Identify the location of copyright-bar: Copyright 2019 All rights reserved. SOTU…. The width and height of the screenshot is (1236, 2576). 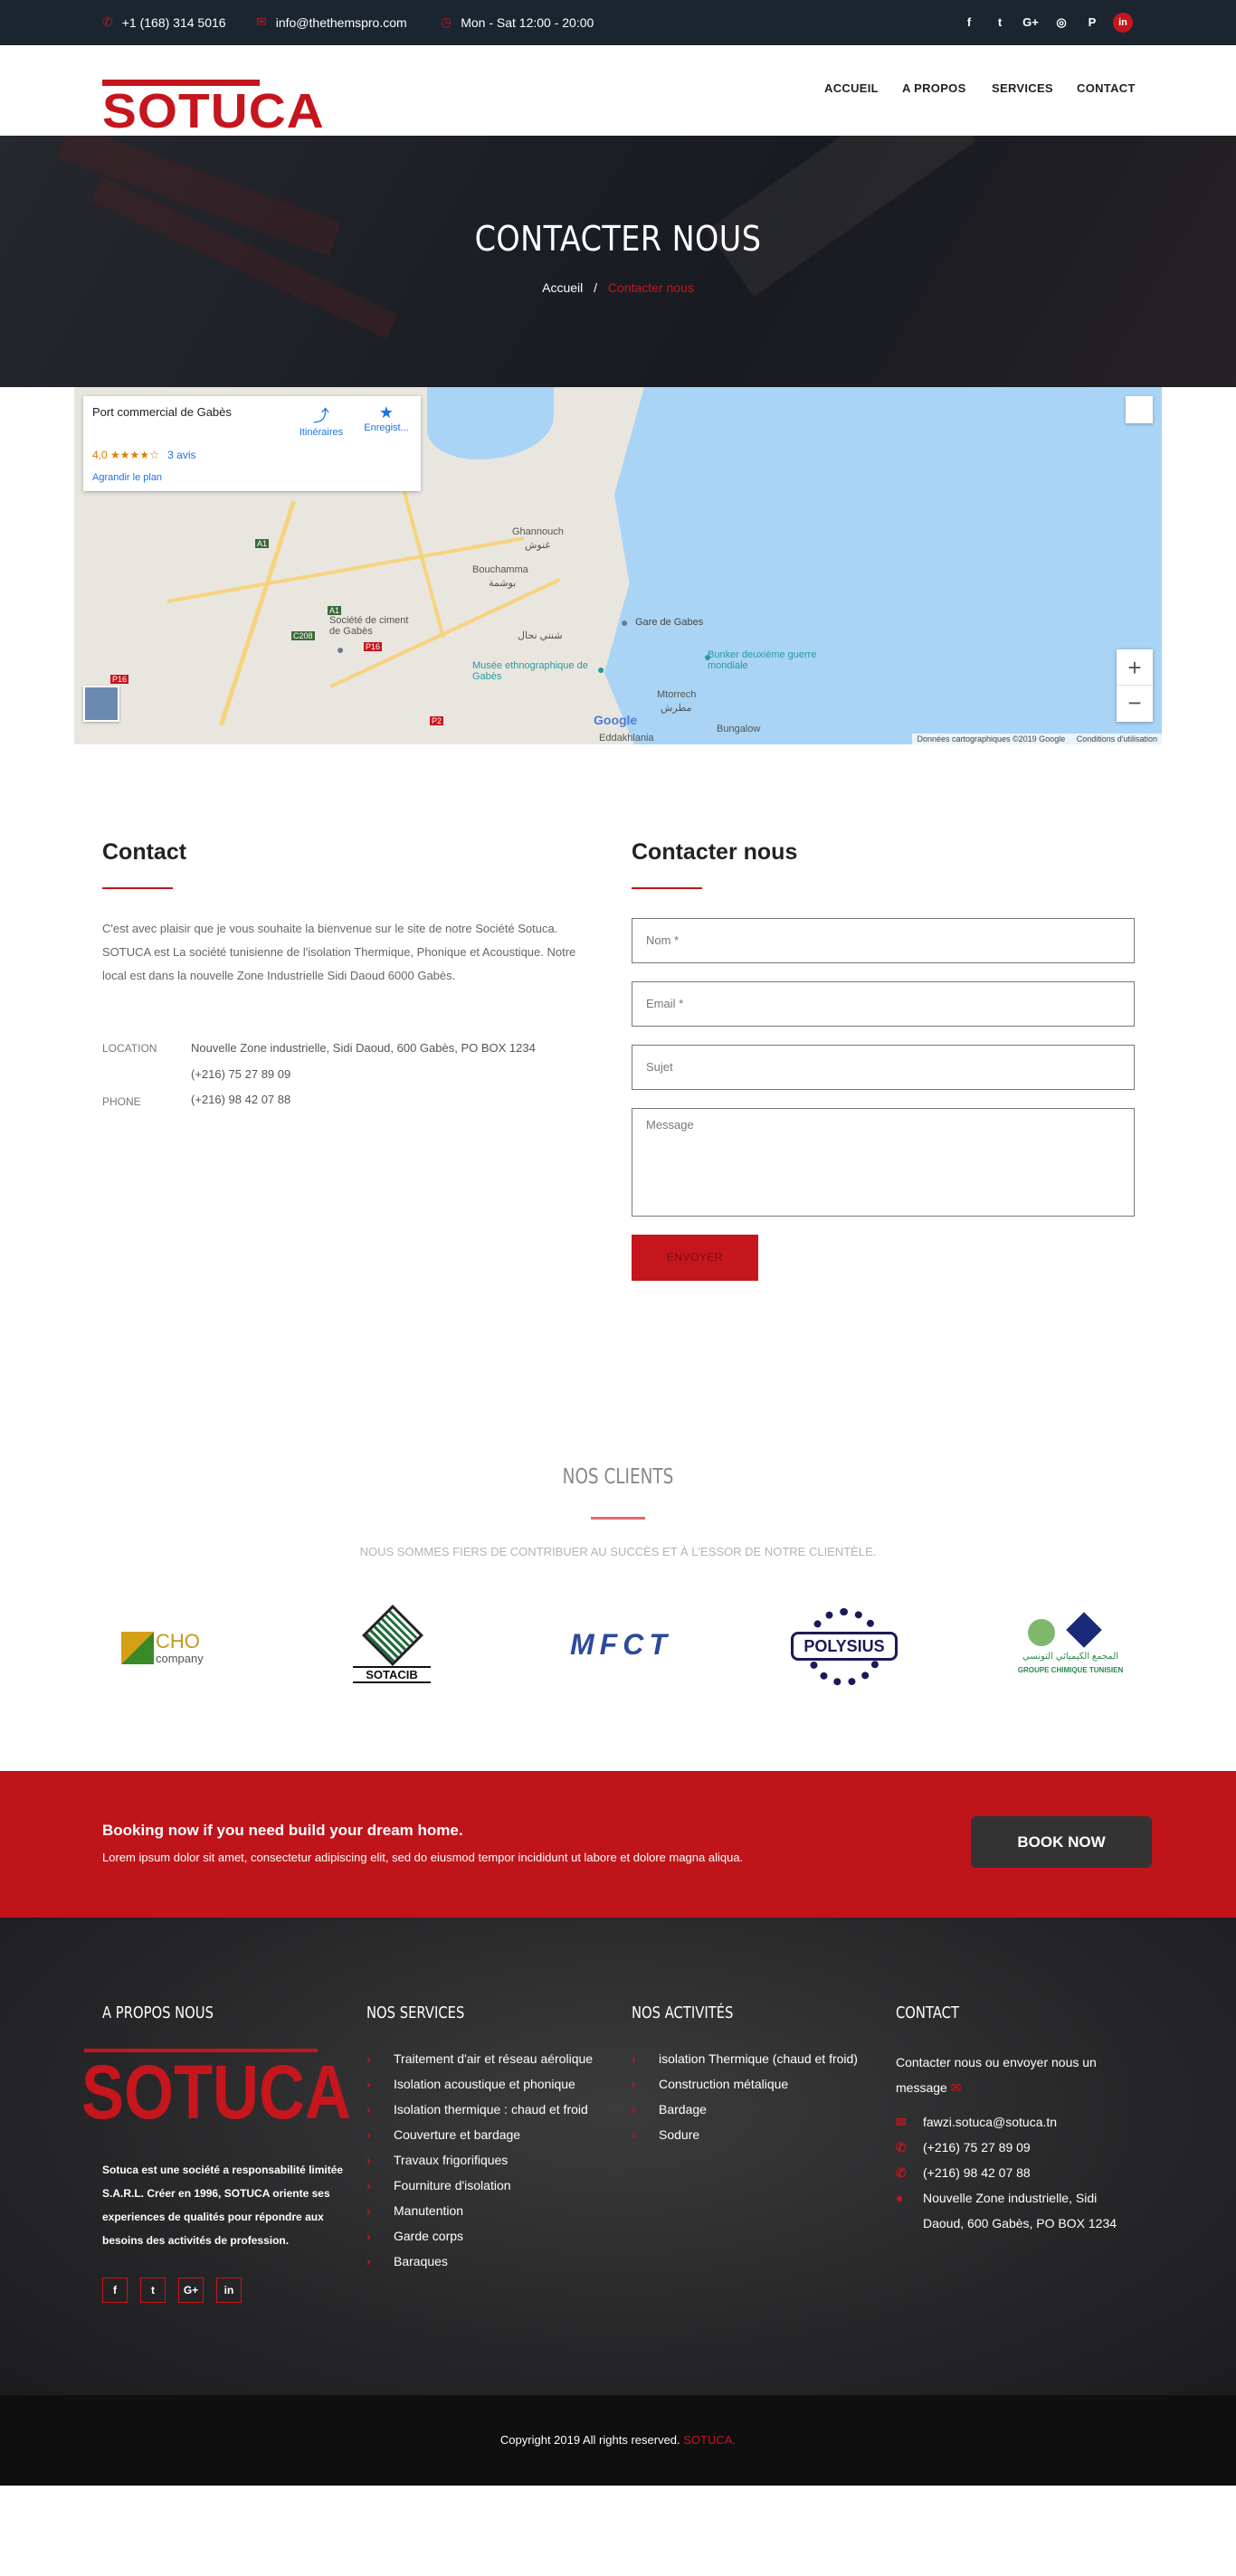
(618, 2441).